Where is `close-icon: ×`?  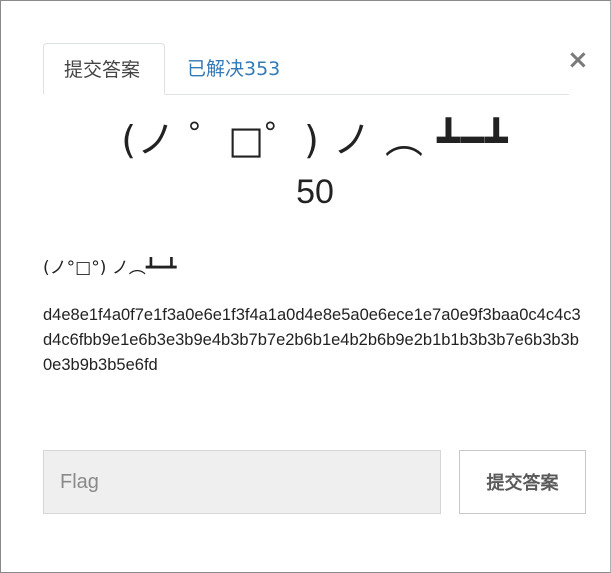 close-icon: × is located at coordinates (578, 60).